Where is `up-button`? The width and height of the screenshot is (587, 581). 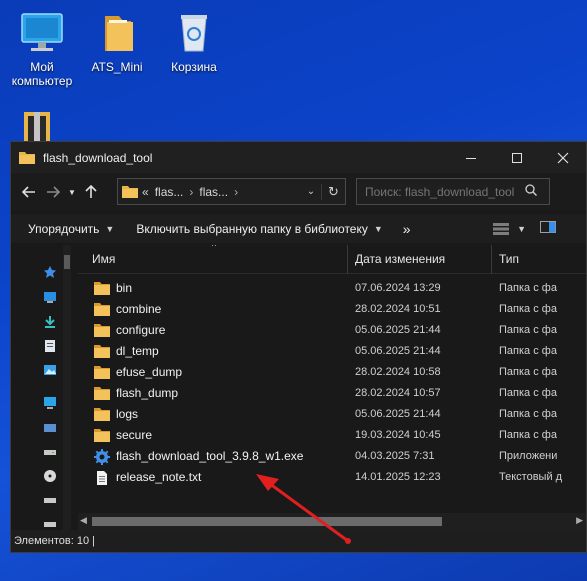
up-button is located at coordinates (91, 192).